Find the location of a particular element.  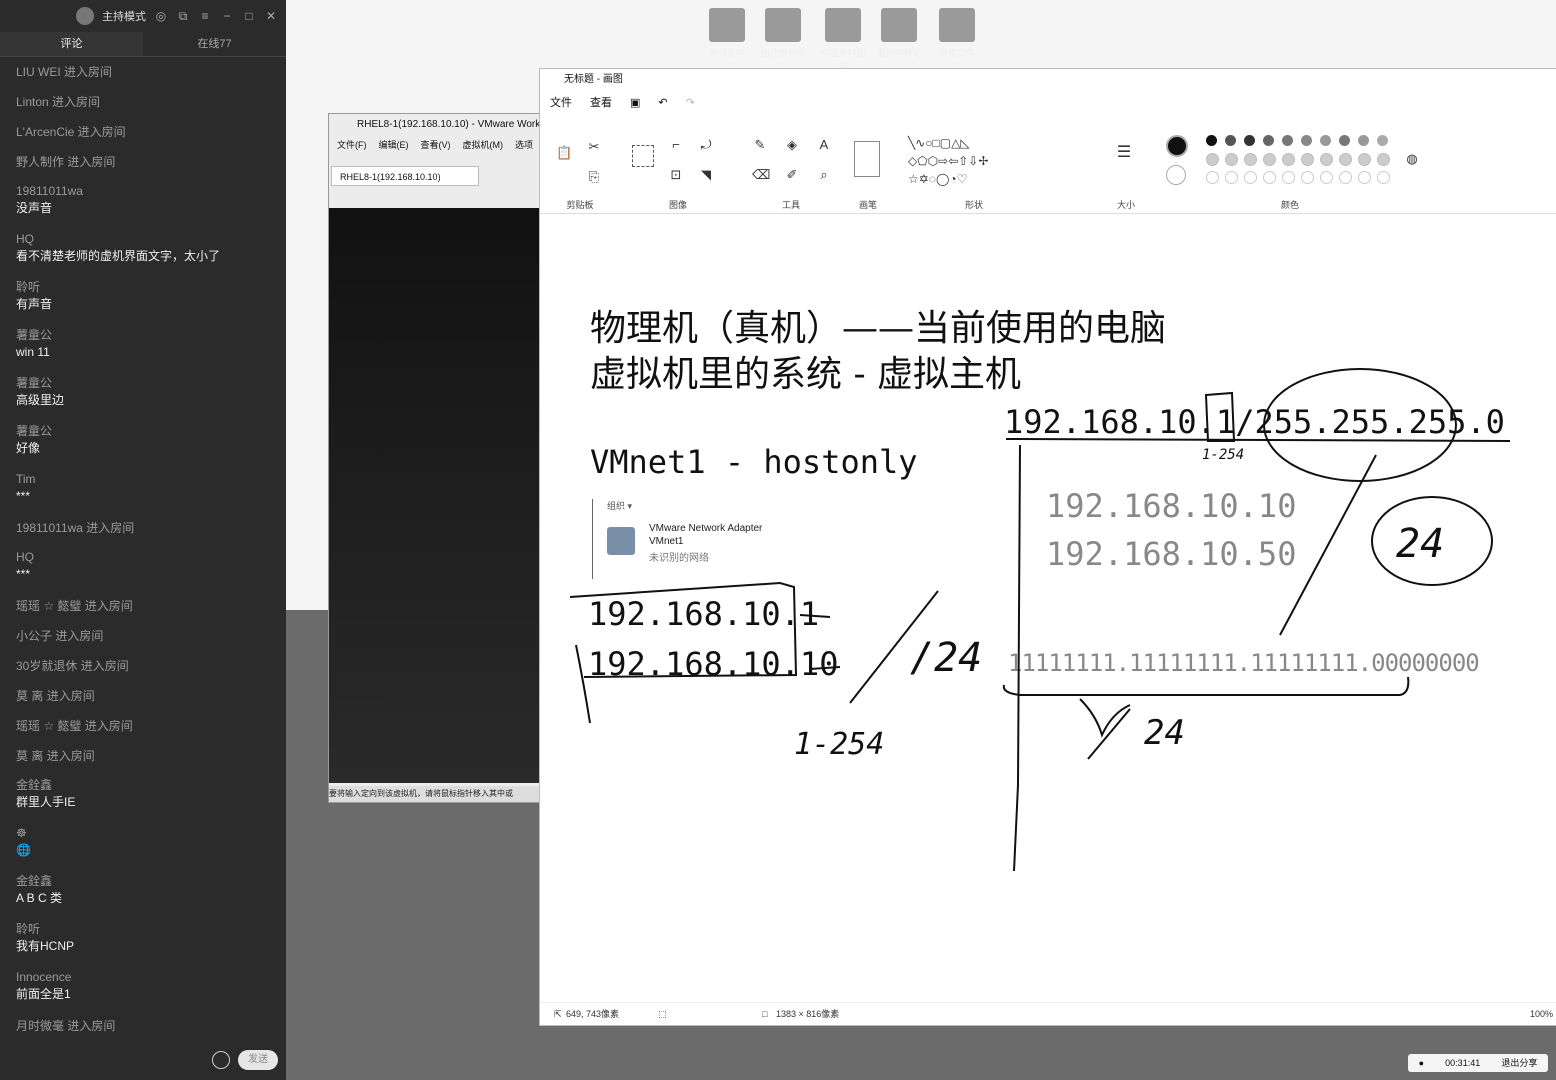

copy-icon: ⎘ is located at coordinates (594, 177).